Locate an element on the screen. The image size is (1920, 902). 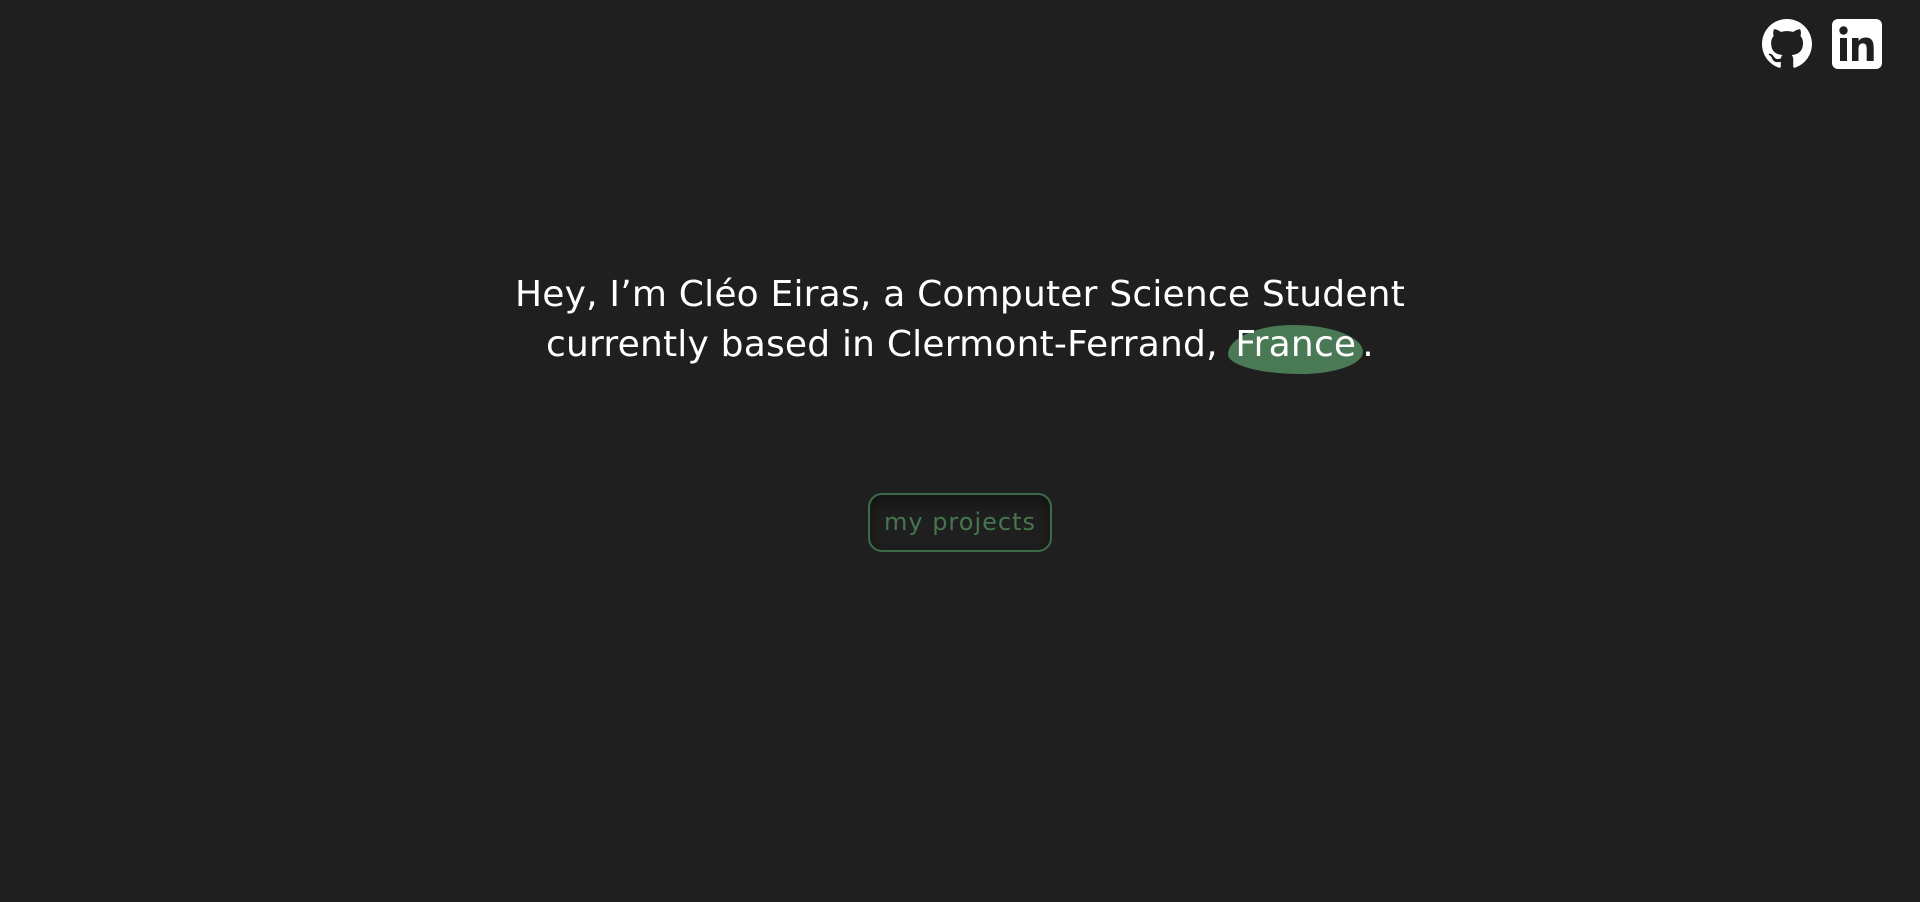
my-projects-button: my projects is located at coordinates (959, 522).